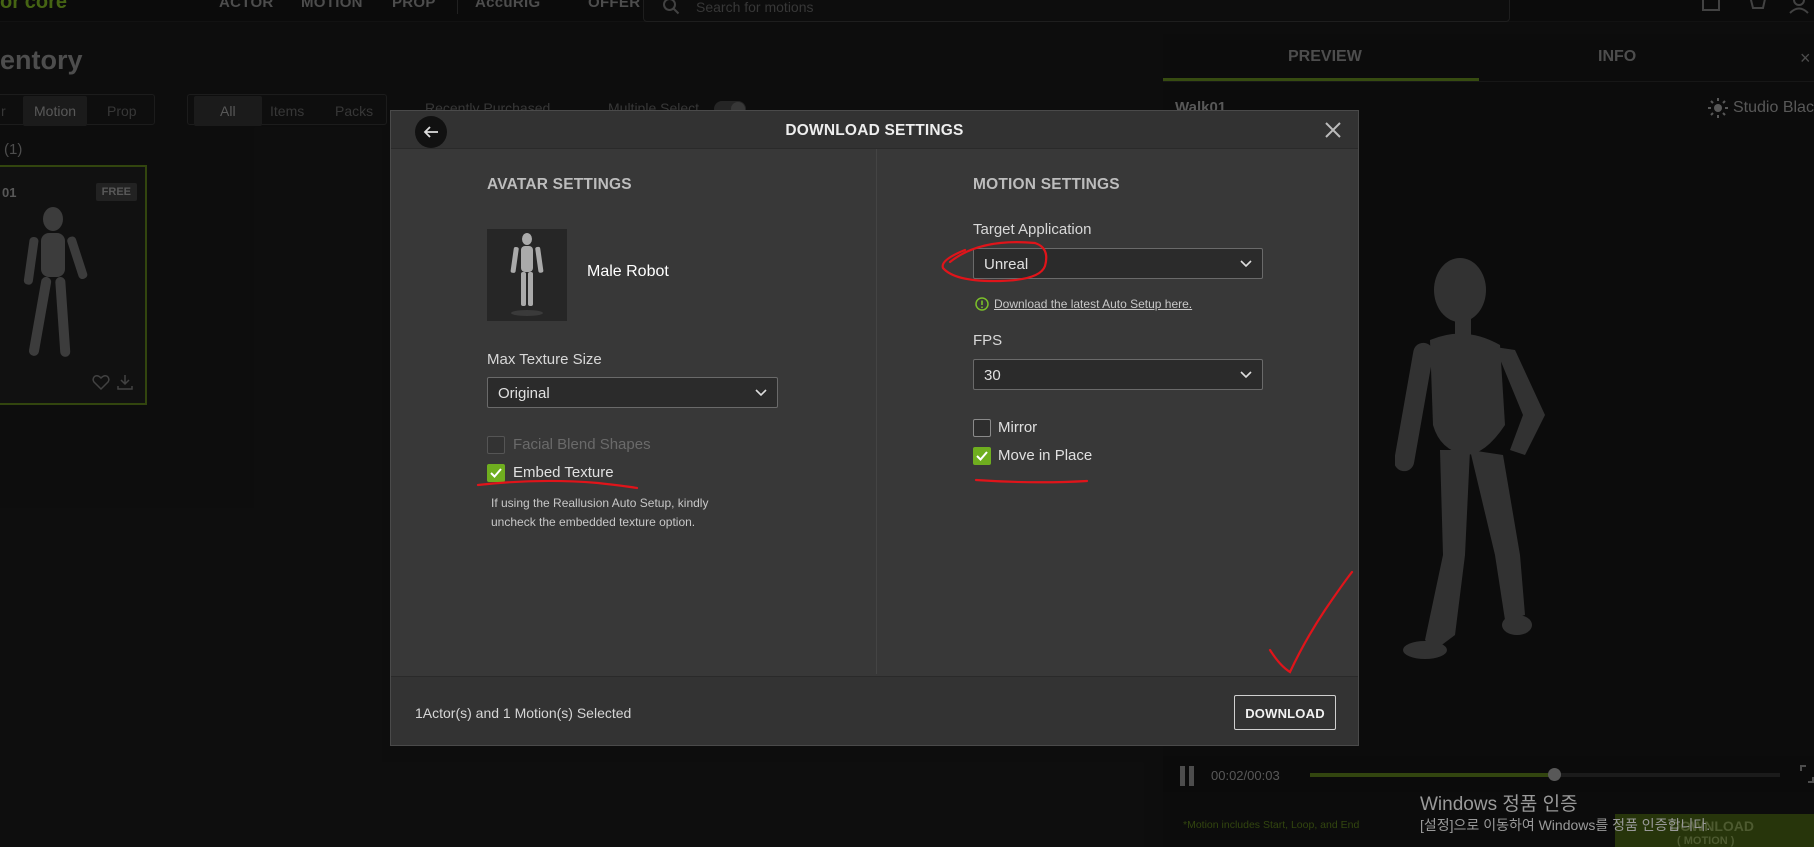 The width and height of the screenshot is (1814, 847). What do you see at coordinates (1018, 427) in the screenshot?
I see `mirror-label: Mirror` at bounding box center [1018, 427].